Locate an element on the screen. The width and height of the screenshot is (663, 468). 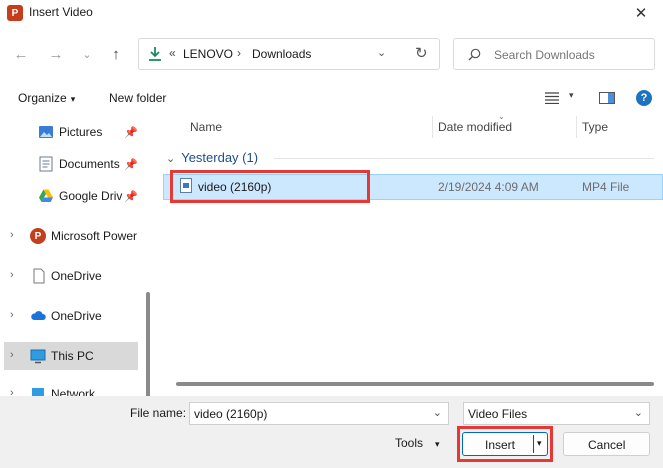
network-icon is located at coordinates (38, 392).